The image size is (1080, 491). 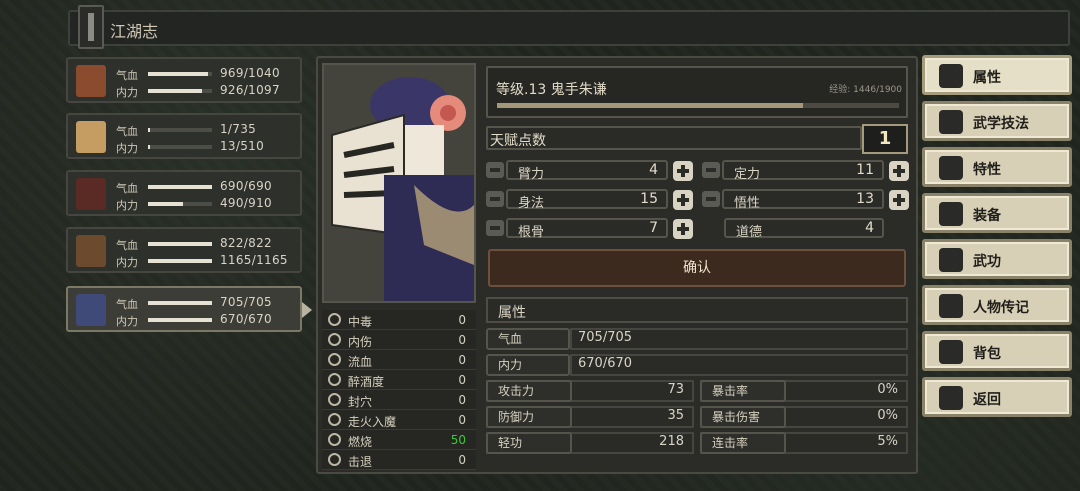 What do you see at coordinates (399, 183) in the screenshot?
I see `portrait-image` at bounding box center [399, 183].